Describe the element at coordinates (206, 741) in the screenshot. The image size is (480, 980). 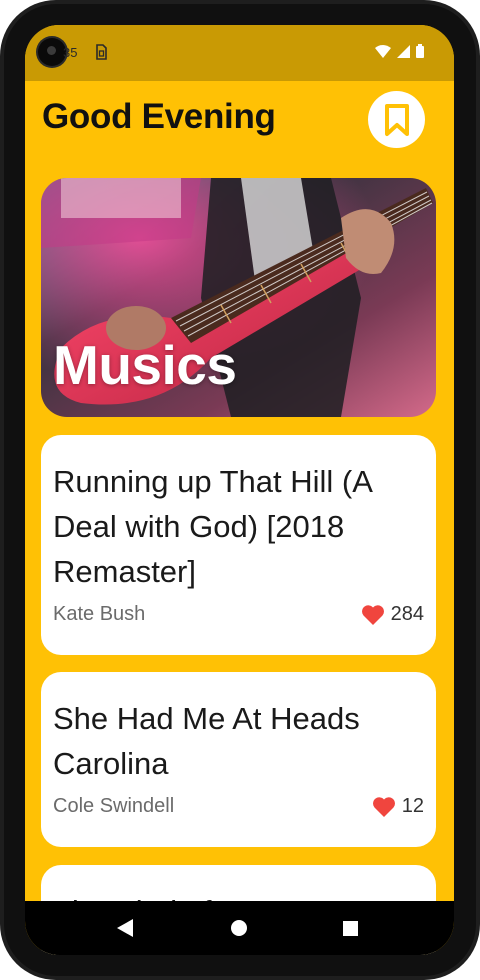
I see `song-title: She Had Me At Heads Carolina` at that location.